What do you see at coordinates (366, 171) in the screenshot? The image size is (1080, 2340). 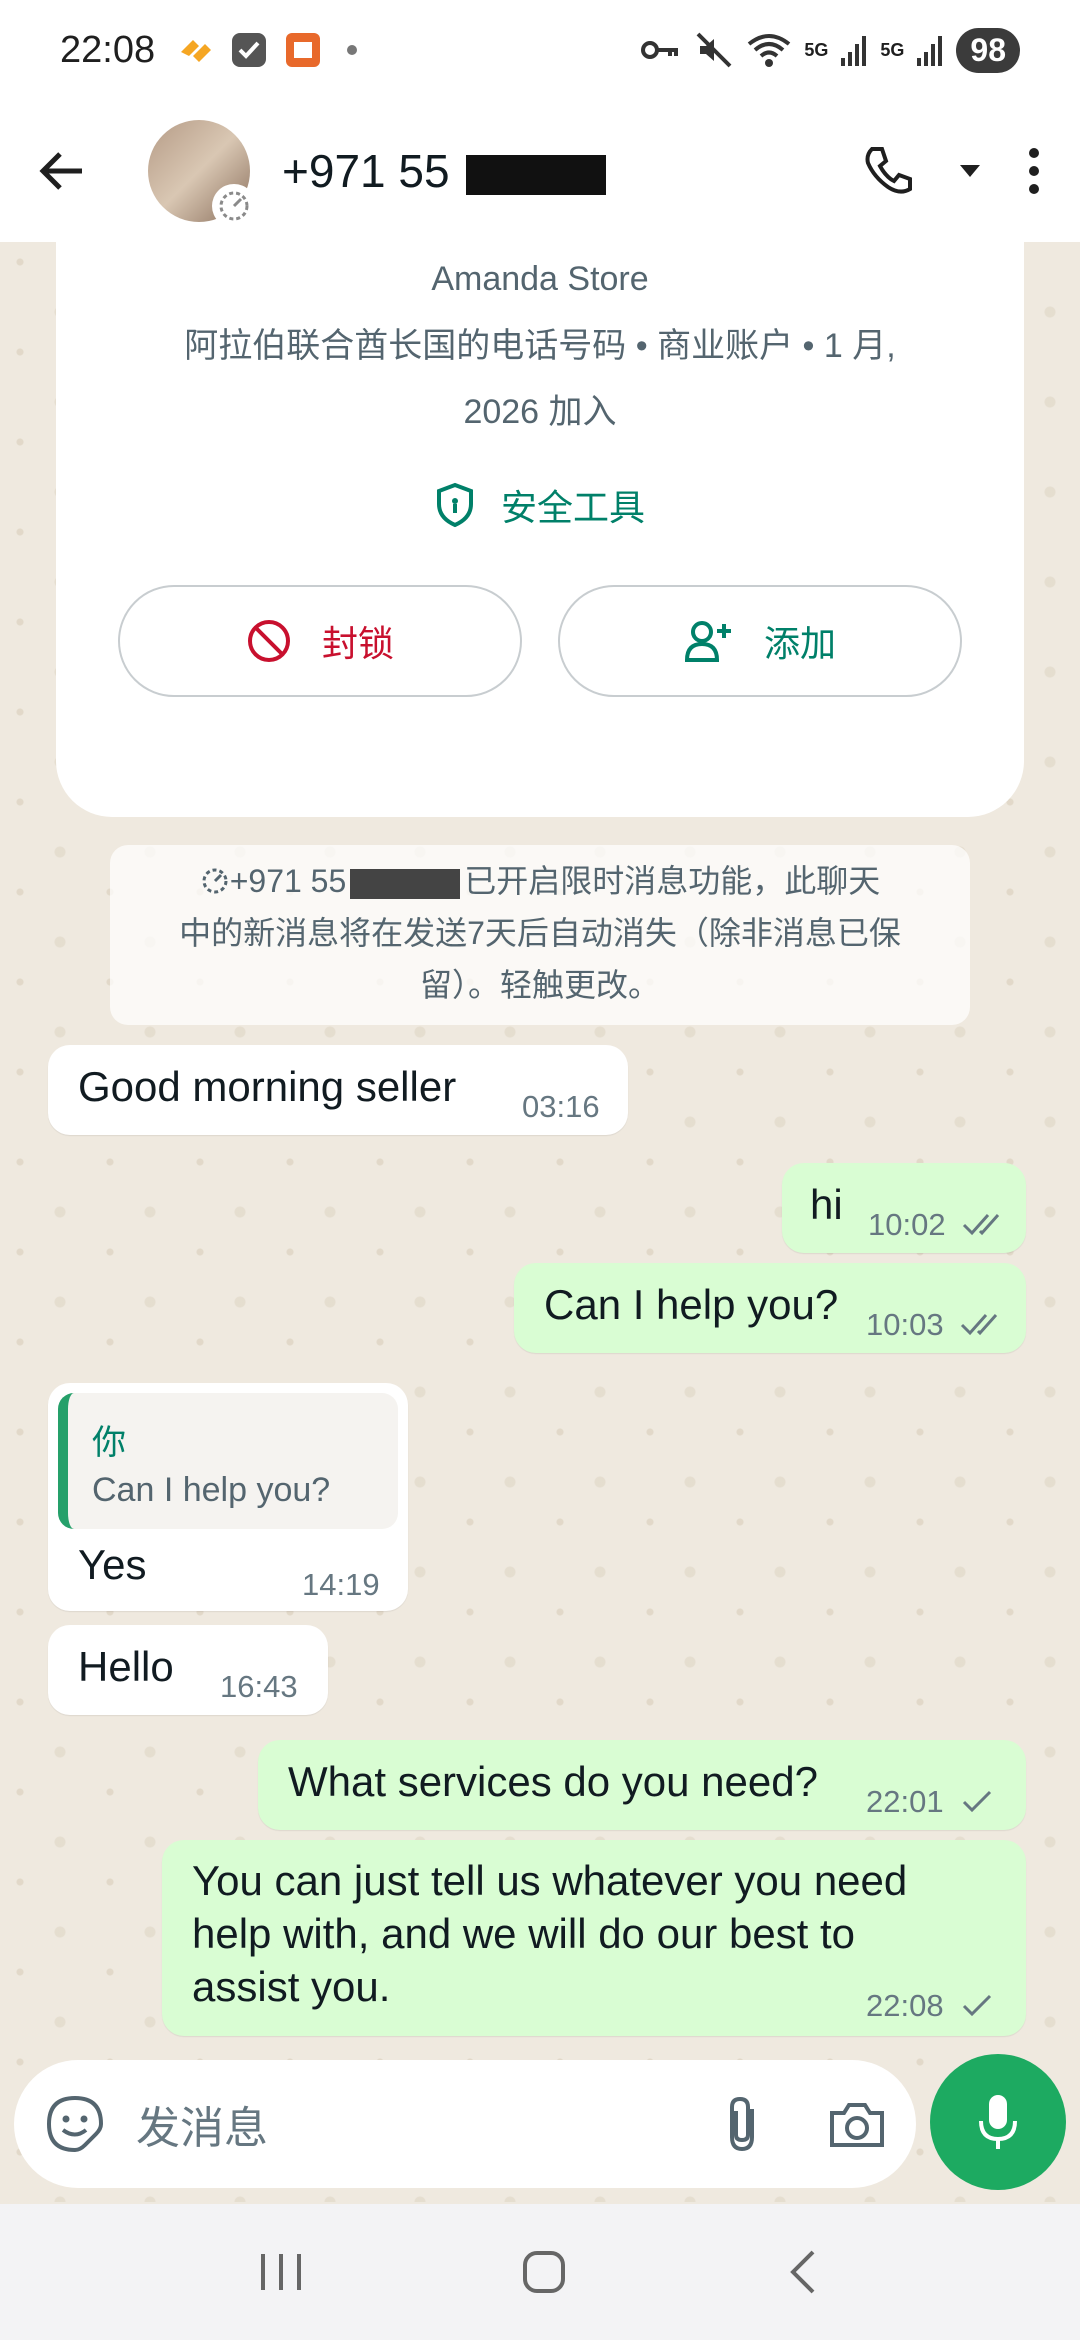 I see `contact-number: +971 55` at bounding box center [366, 171].